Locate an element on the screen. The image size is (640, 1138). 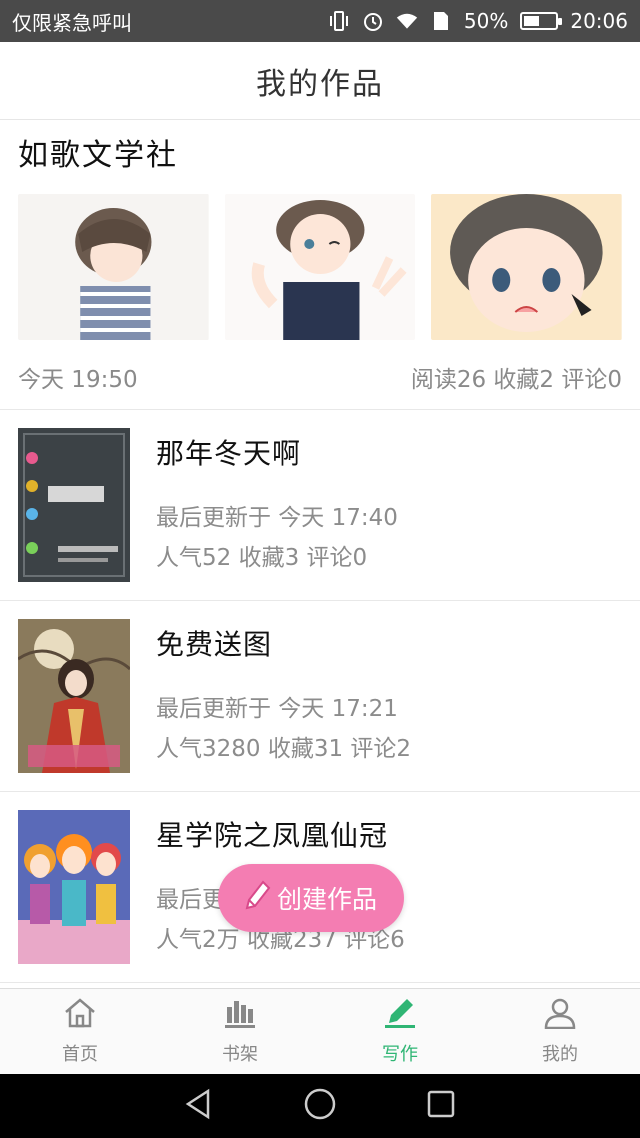
work-updated: 最后更新于 今天 17:40 is located at coordinates (277, 518).